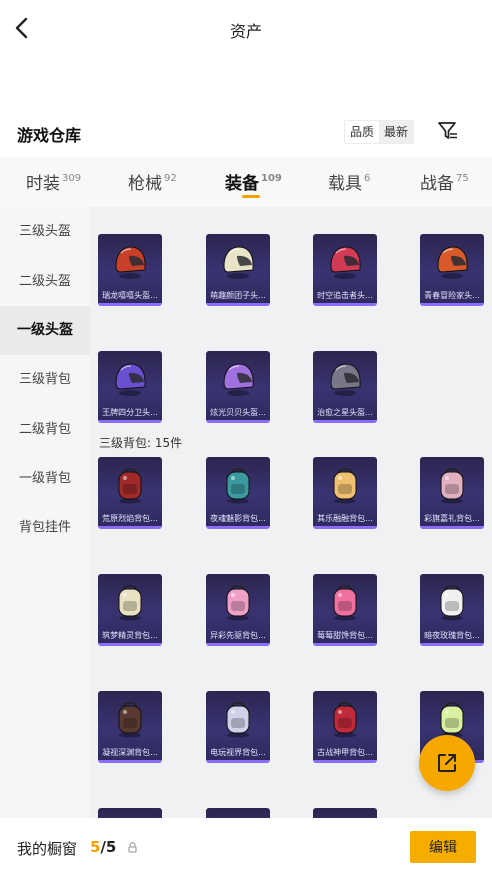 This screenshot has width=492, height=876. Describe the element at coordinates (245, 31) in the screenshot. I see `page-title: 资产` at that location.